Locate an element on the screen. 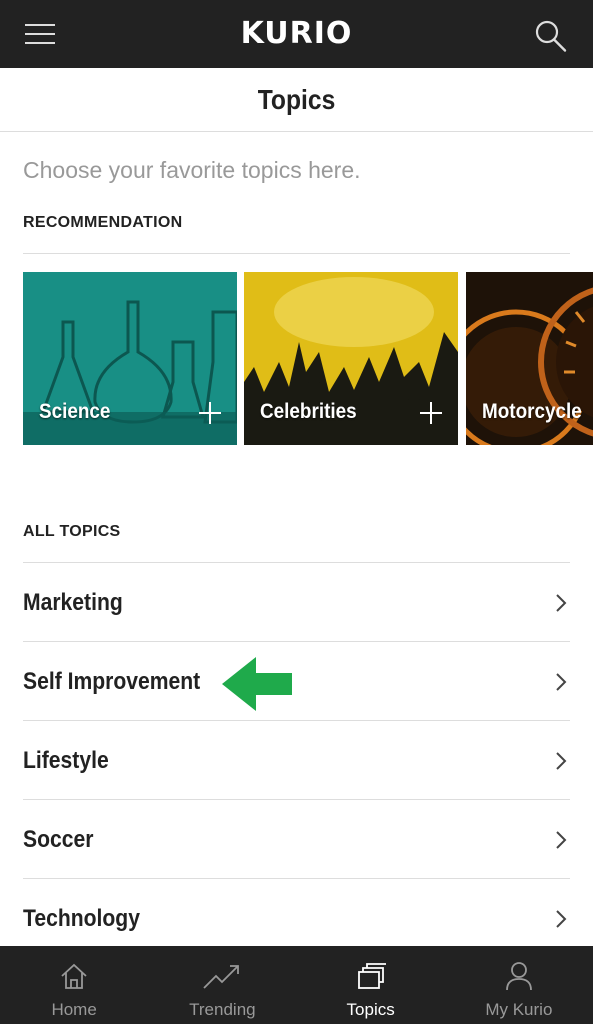 The height and width of the screenshot is (1024, 593). home-icon is located at coordinates (74, 976).